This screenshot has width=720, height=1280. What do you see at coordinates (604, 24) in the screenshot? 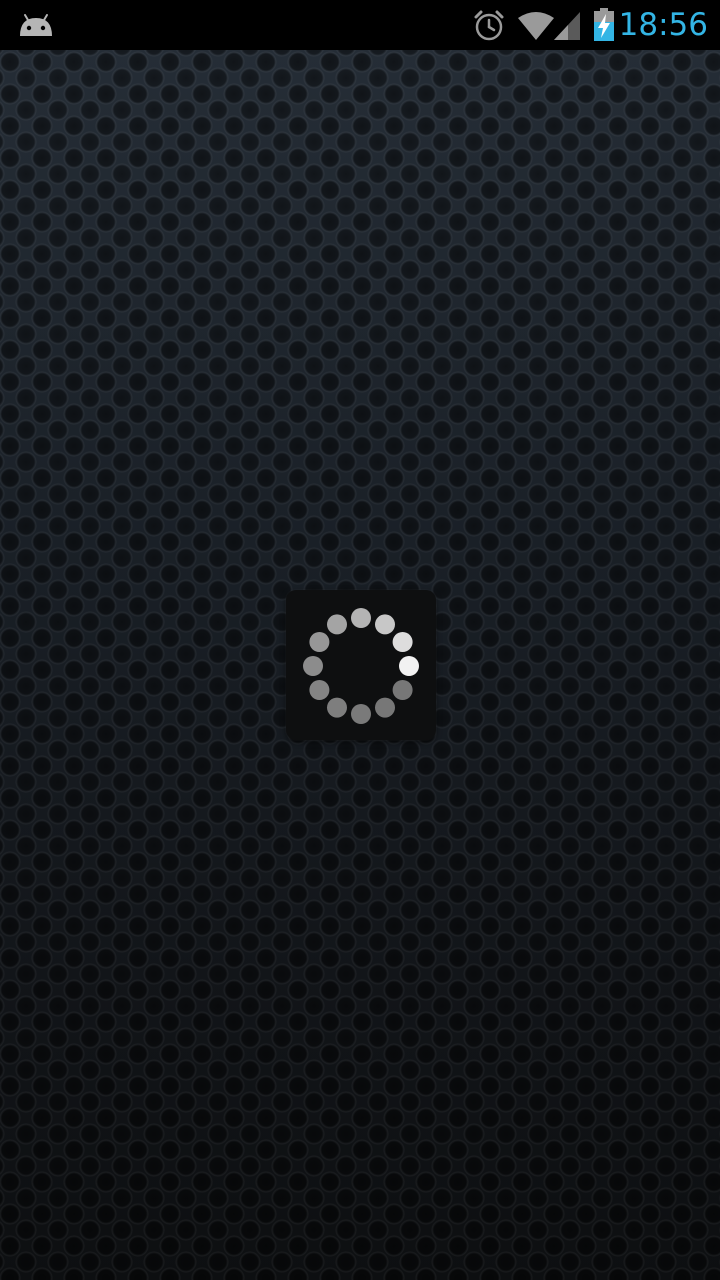
I see `battery-charging-icon` at bounding box center [604, 24].